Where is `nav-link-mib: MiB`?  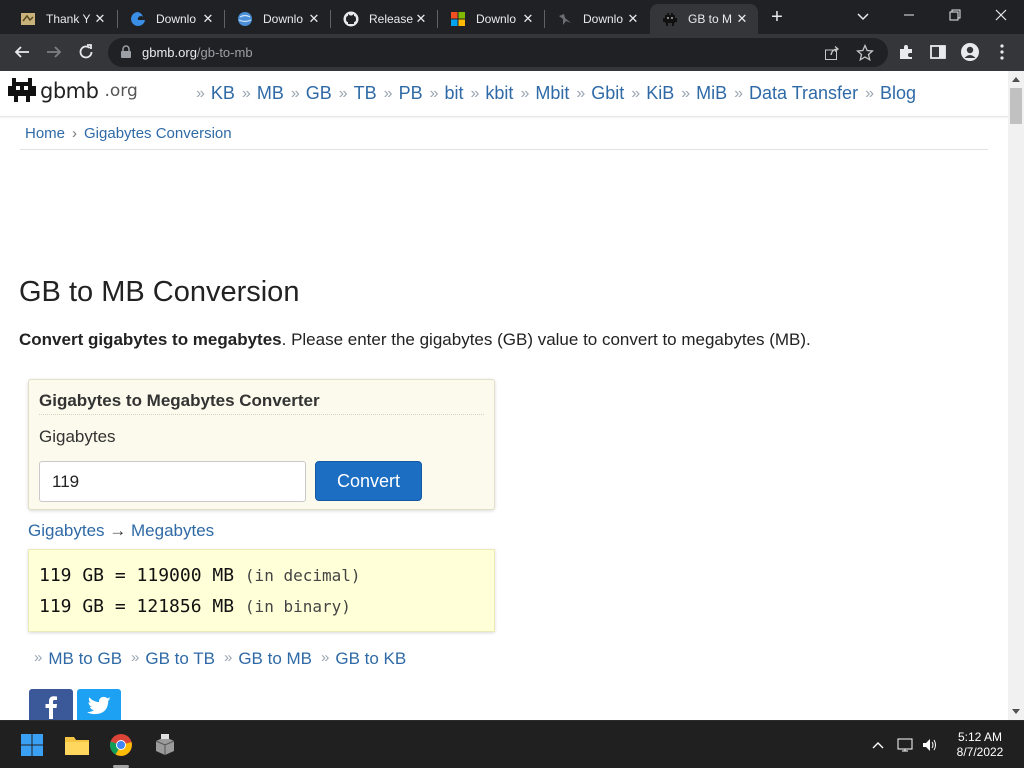 nav-link-mib: MiB is located at coordinates (711, 93).